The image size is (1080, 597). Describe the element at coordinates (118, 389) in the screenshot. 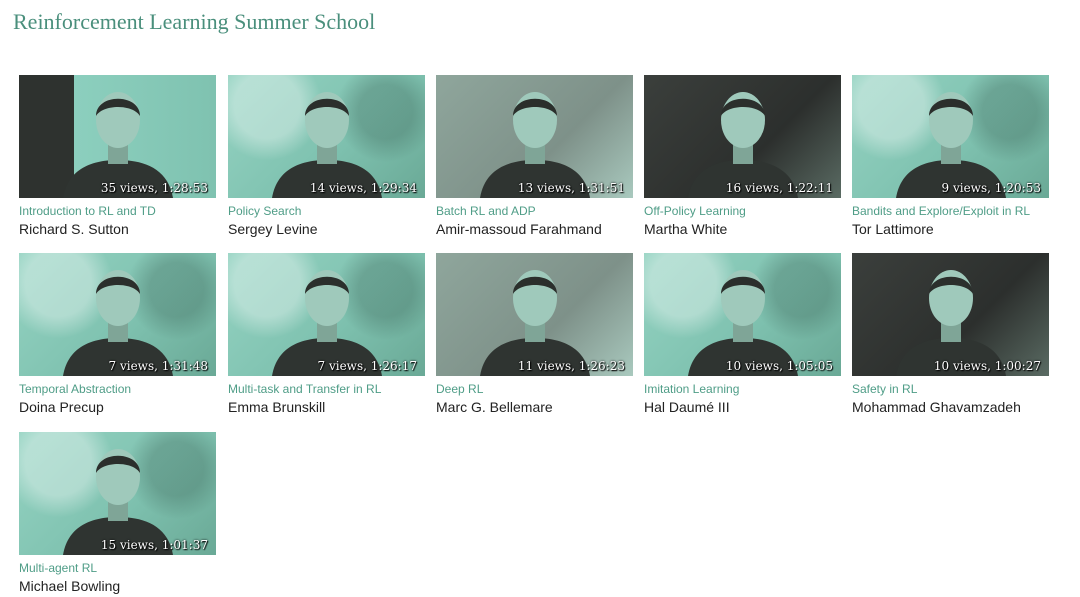

I see `lecture-topic-link: Temporal Abstraction` at that location.